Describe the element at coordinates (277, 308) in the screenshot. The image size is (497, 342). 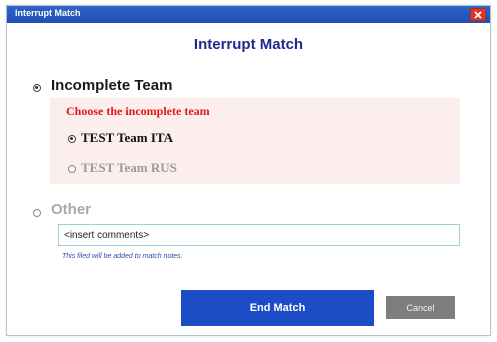
I see `end-match-button: End Match` at that location.